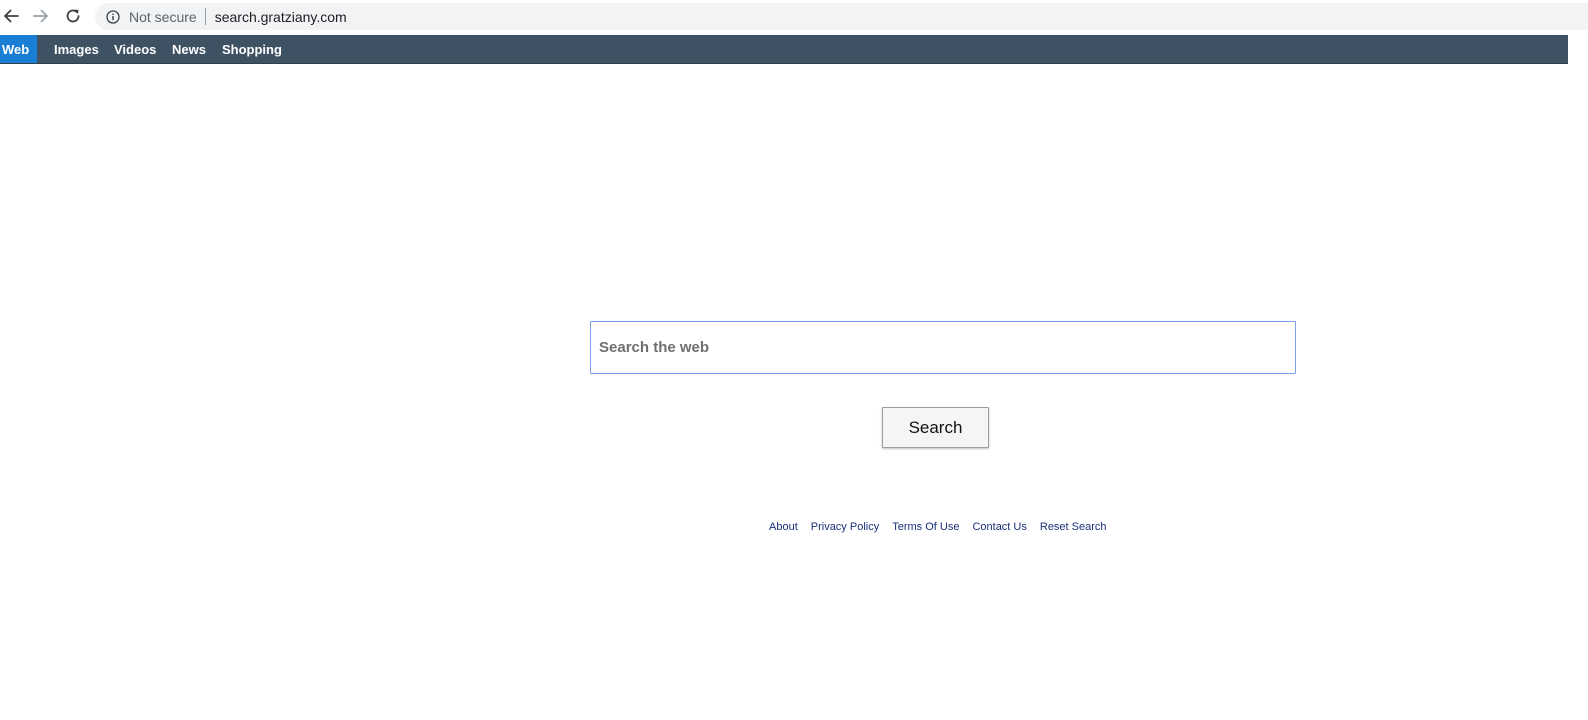 The width and height of the screenshot is (1588, 720). What do you see at coordinates (252, 49) in the screenshot?
I see `tab-shopping: Shopping` at bounding box center [252, 49].